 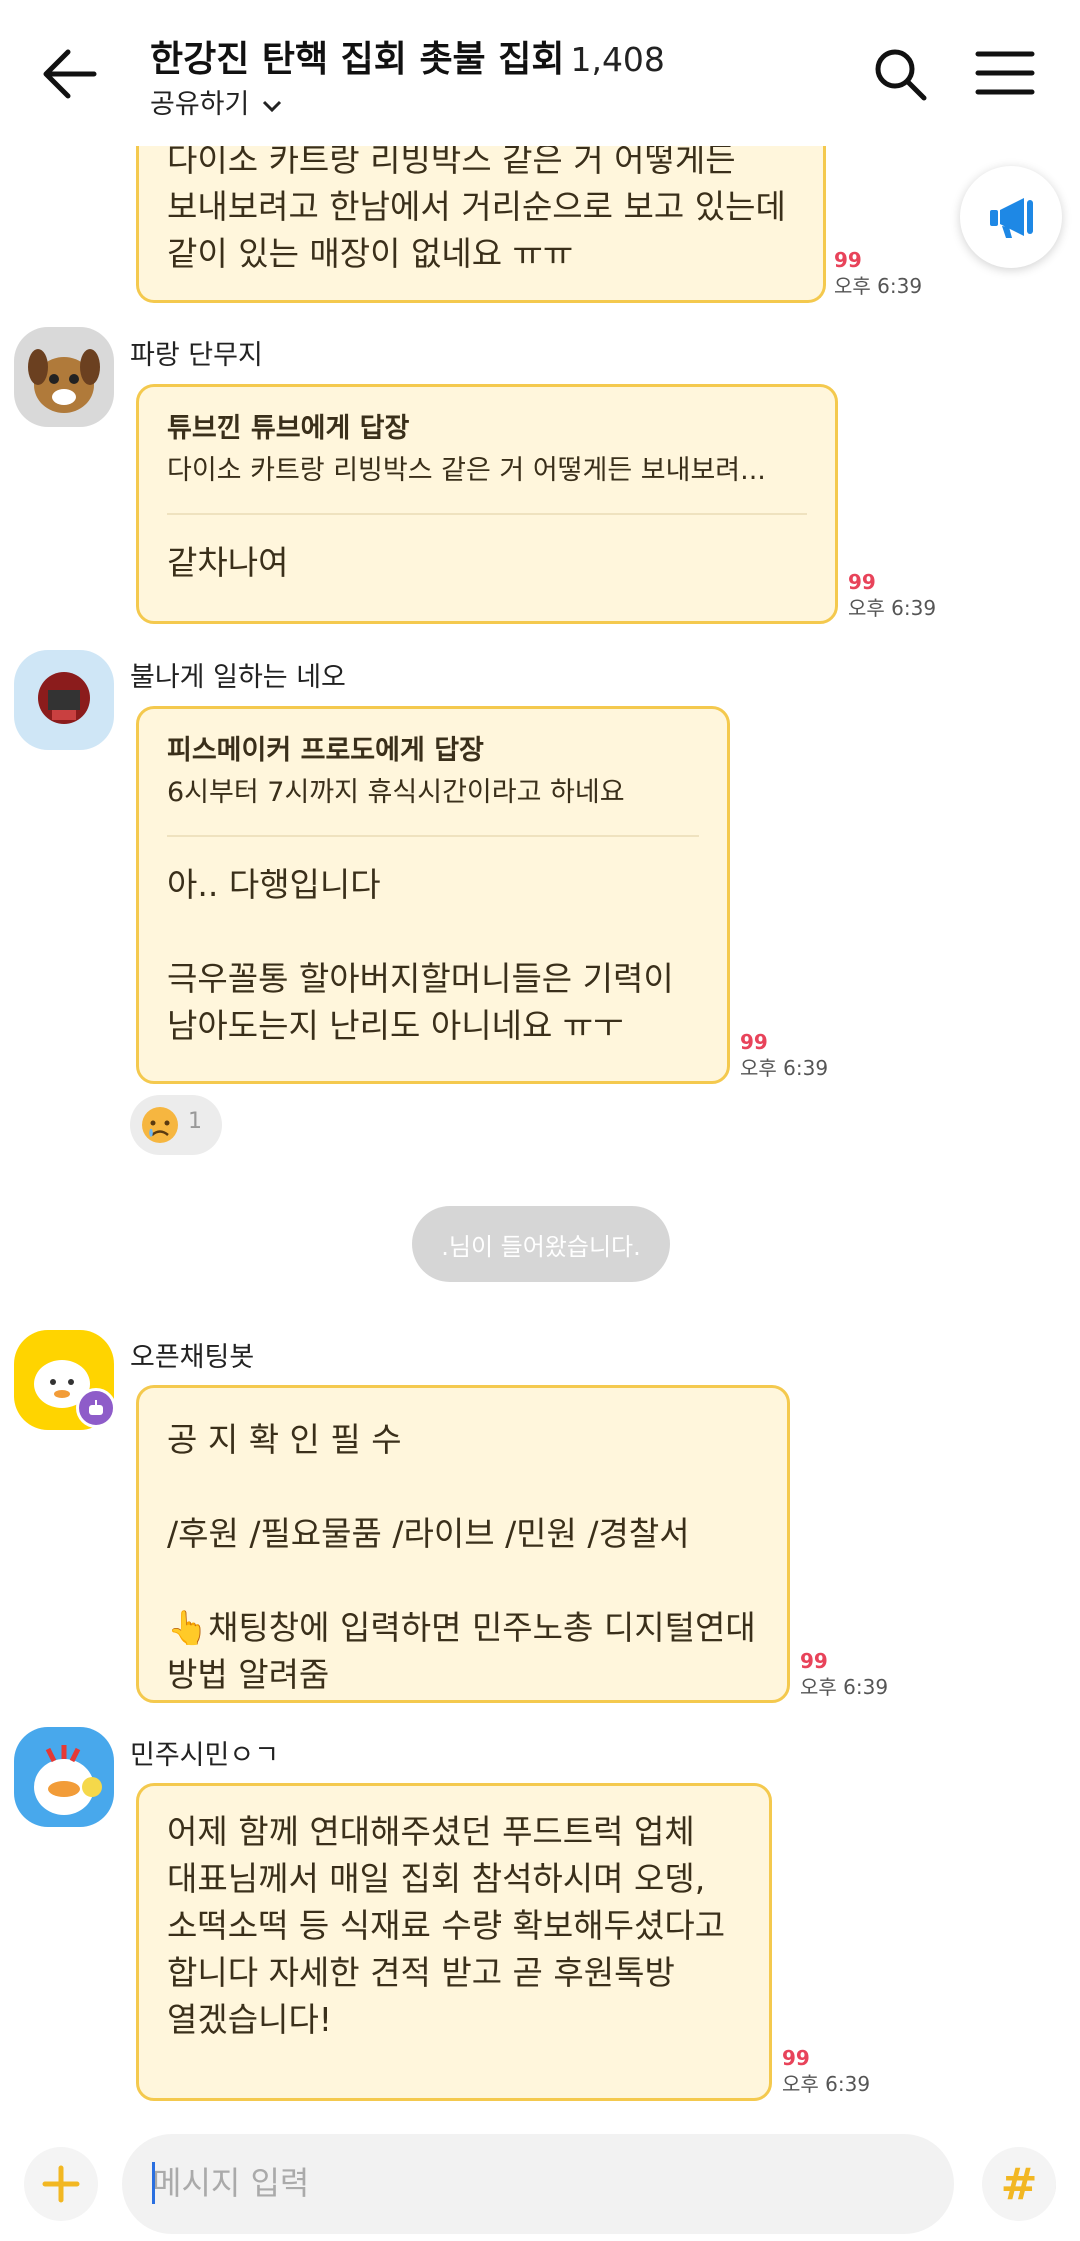 I want to click on chevron-down-icon, so click(x=272, y=106).